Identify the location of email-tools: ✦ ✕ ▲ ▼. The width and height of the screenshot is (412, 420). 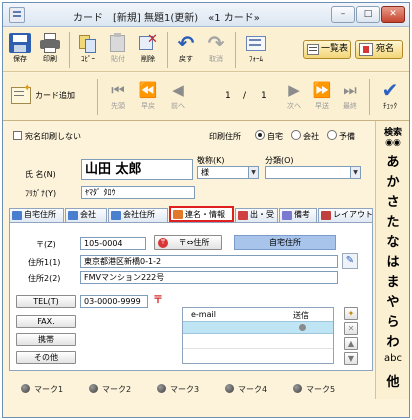
(351, 336).